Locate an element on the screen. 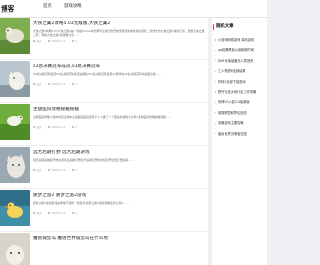  nav-game-guides: 游戏攻略 is located at coordinates (73, 7).